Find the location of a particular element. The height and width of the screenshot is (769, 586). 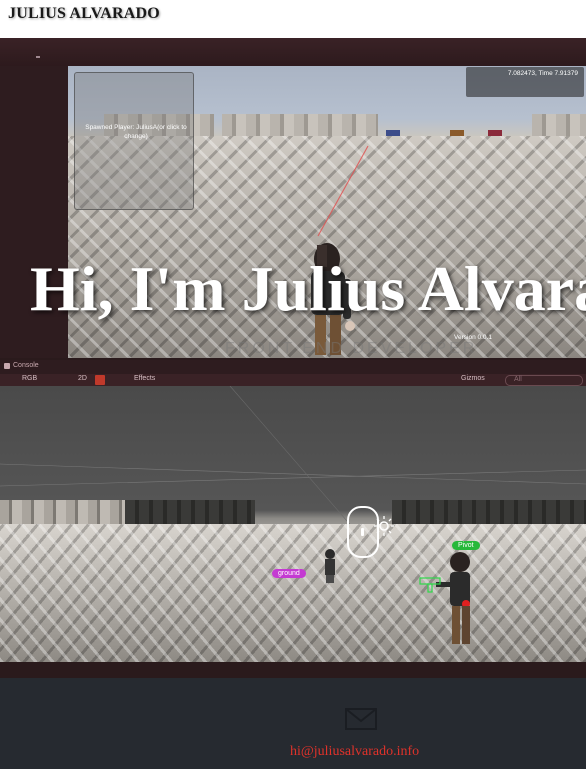

site-title: JULIUS ALVARADO is located at coordinates (84, 14).